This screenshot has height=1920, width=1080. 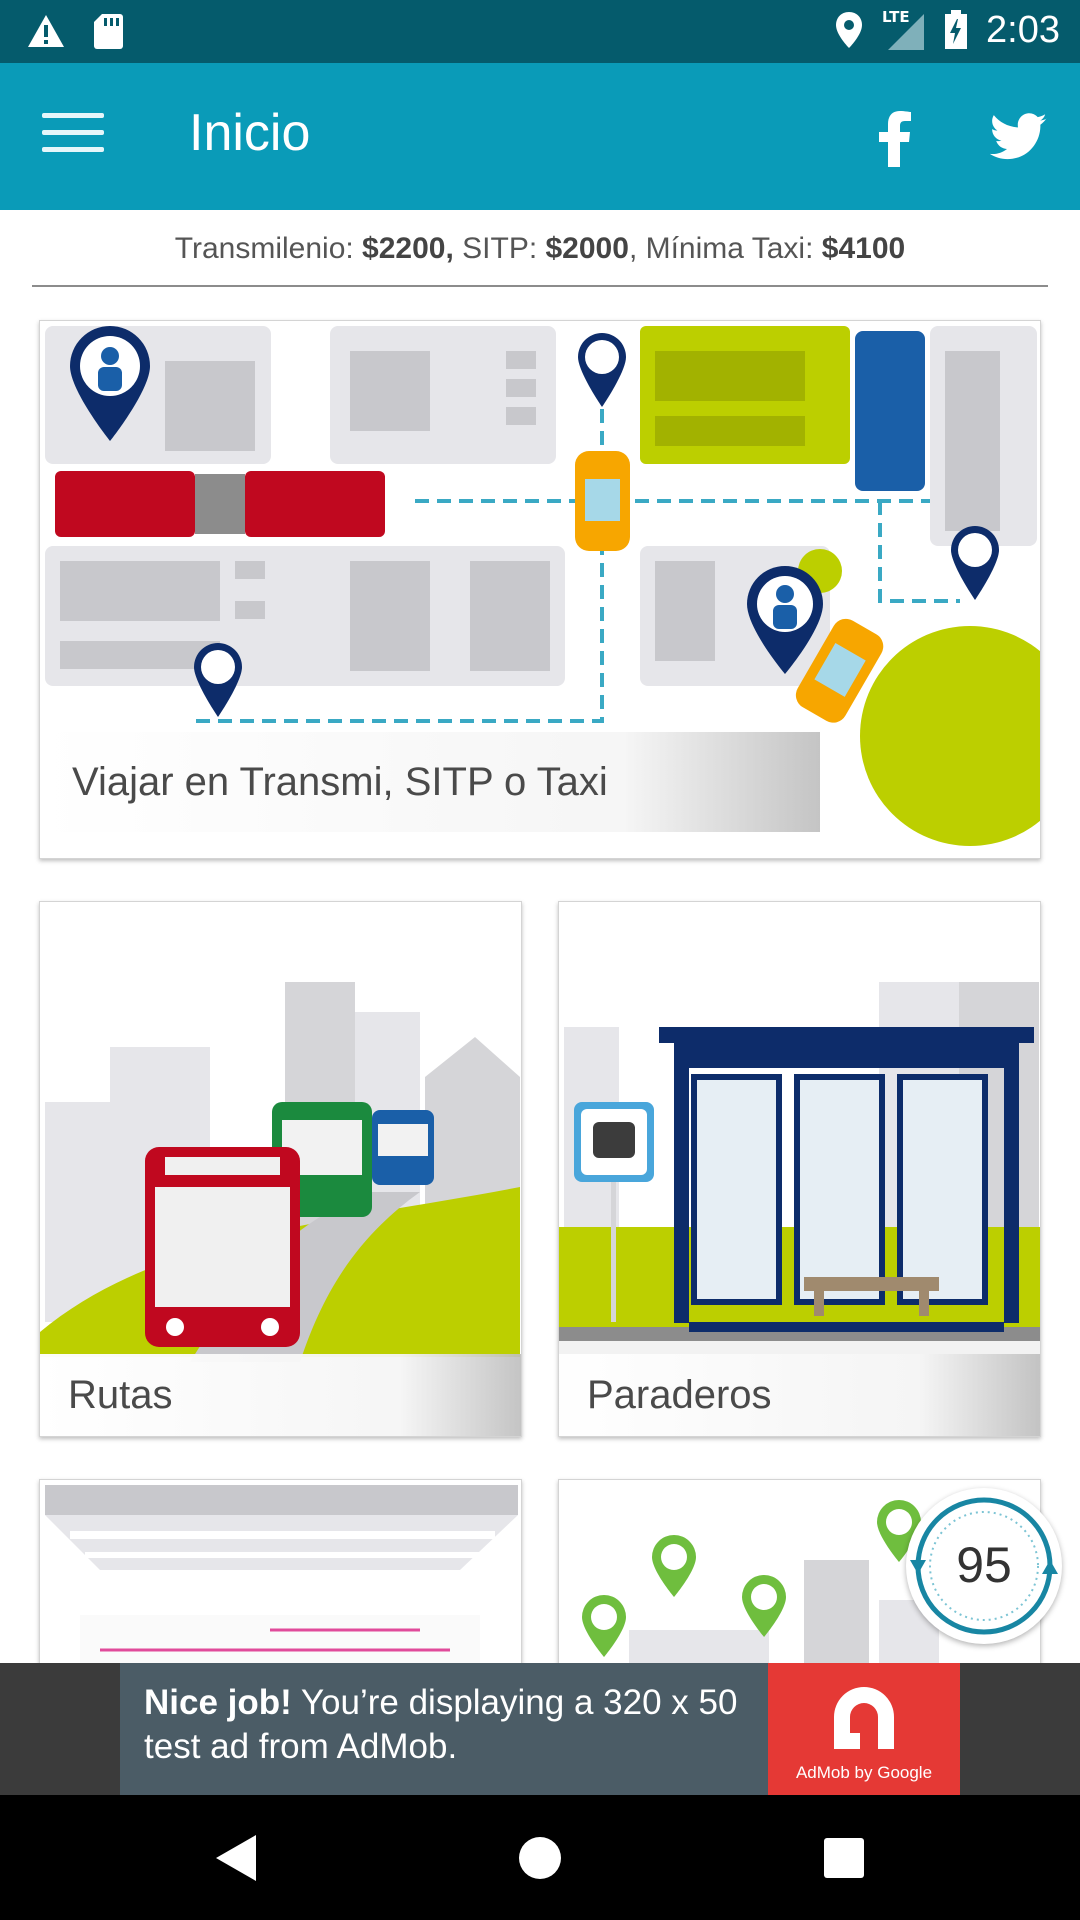 I want to click on location-icon, so click(x=849, y=30).